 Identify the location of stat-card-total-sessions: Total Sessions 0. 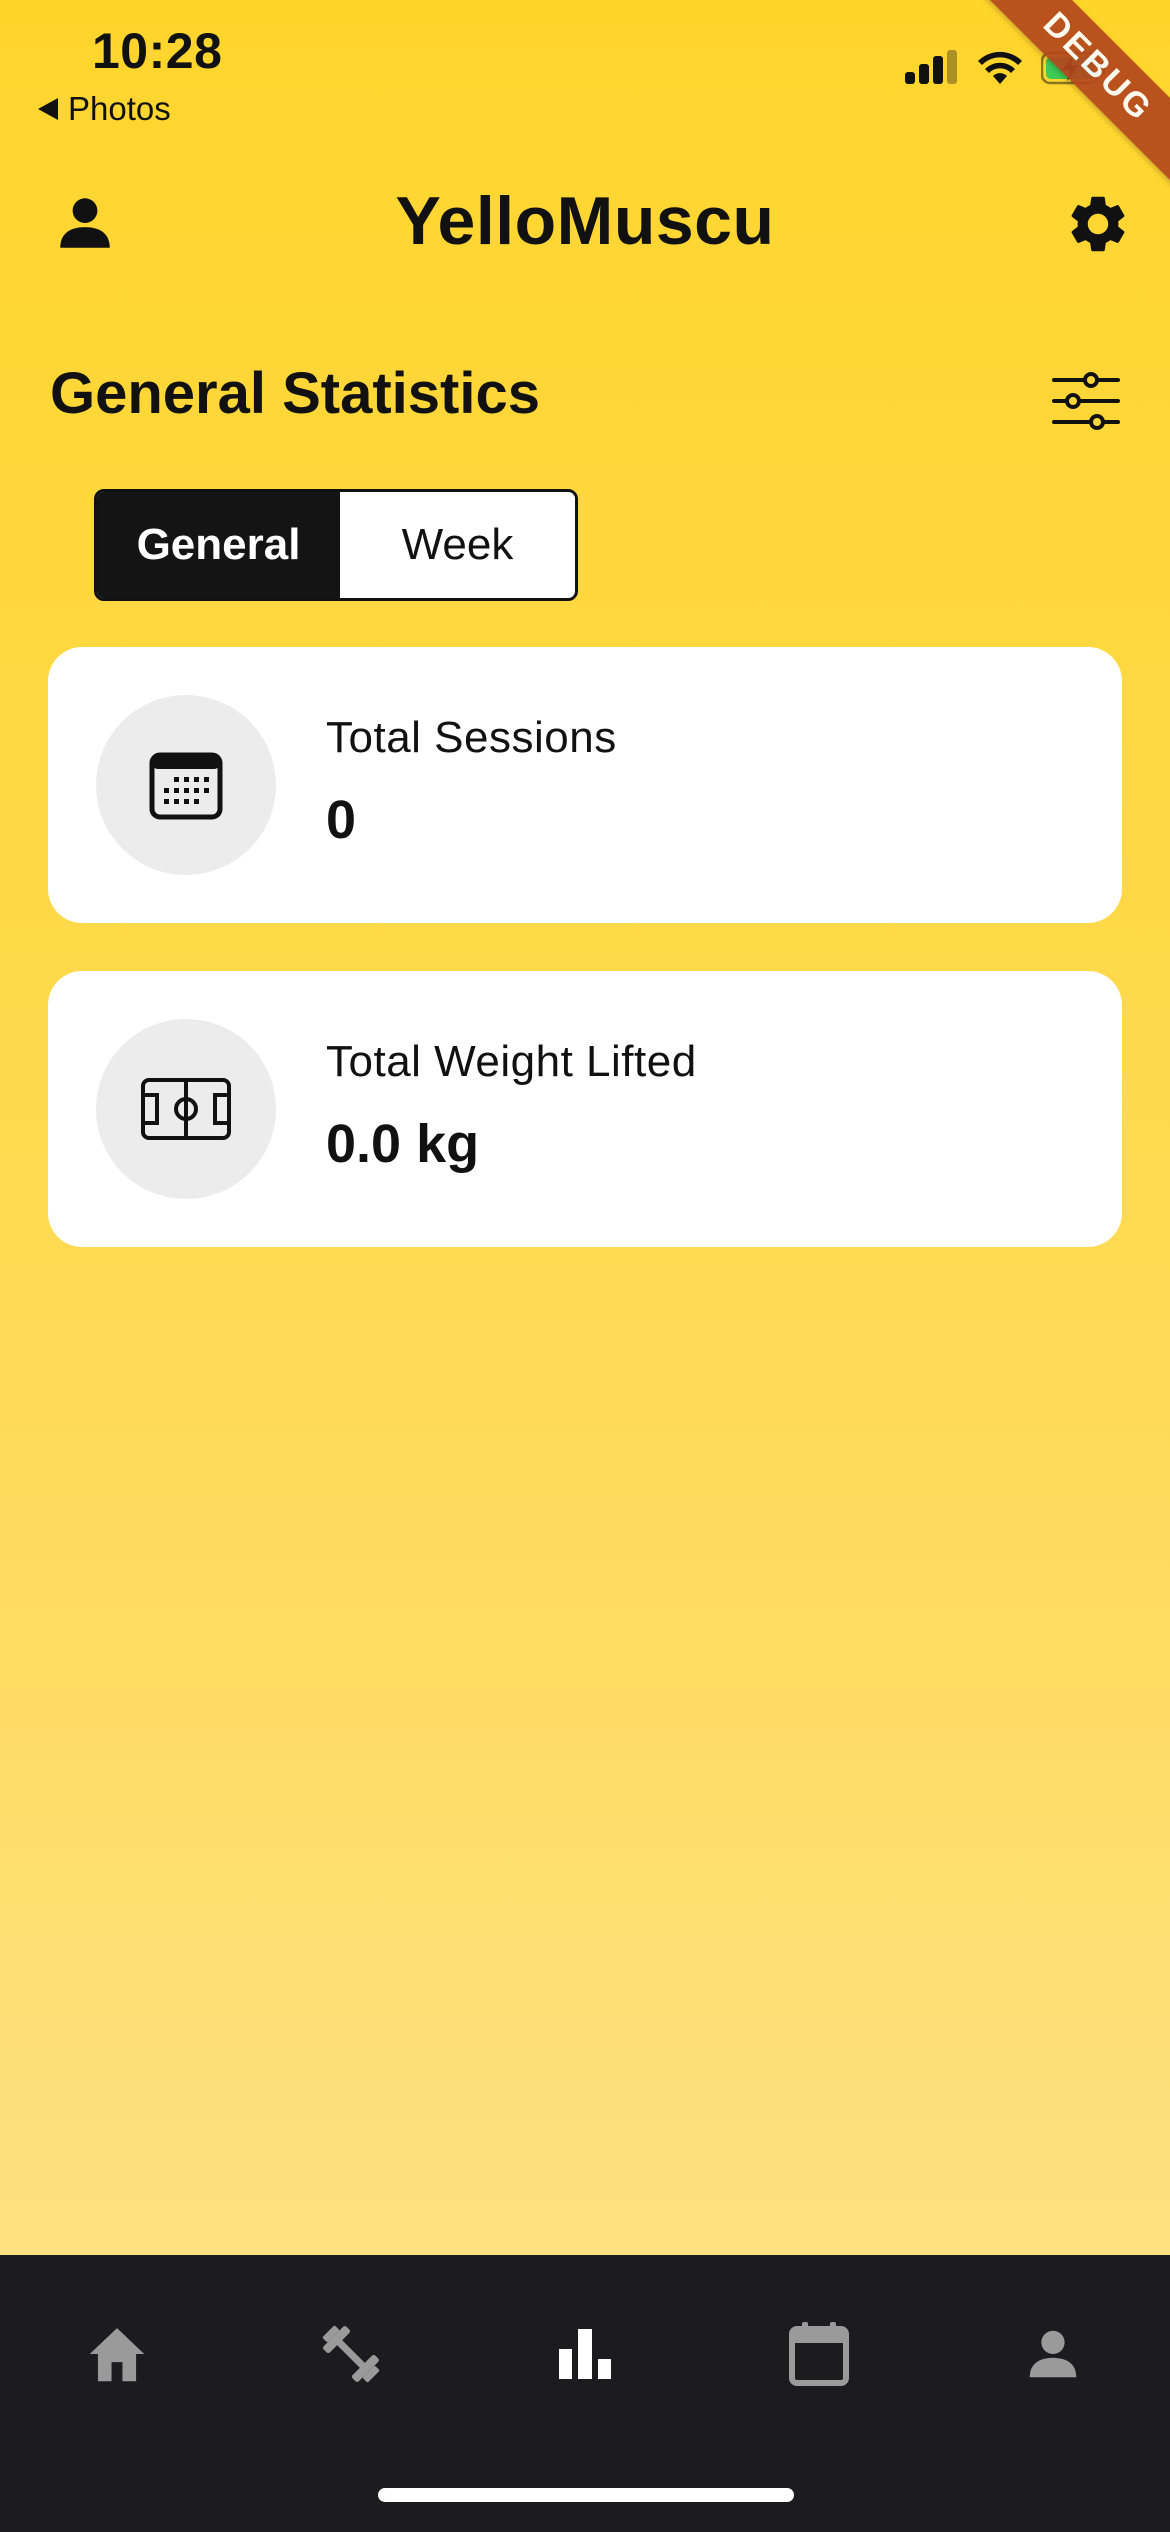
(585, 785).